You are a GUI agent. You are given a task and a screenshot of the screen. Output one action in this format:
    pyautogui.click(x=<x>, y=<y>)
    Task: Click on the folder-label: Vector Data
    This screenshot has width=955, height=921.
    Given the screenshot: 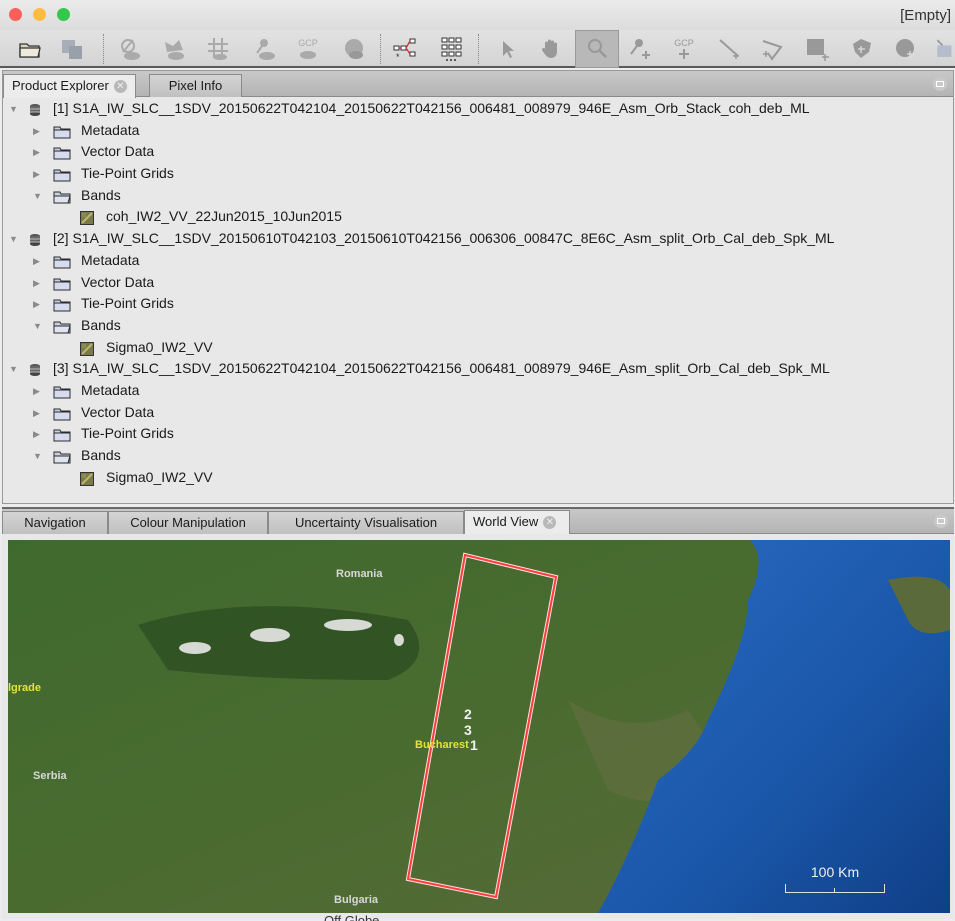 What is the action you would take?
    pyautogui.click(x=118, y=411)
    